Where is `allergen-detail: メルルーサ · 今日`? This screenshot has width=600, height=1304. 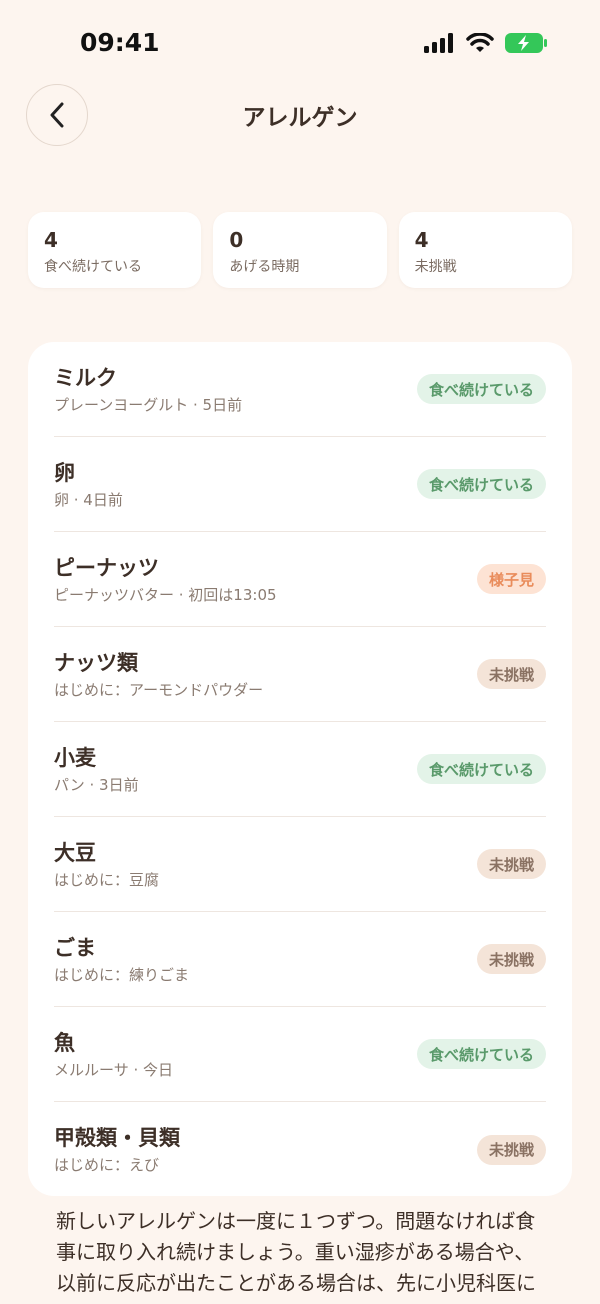
allergen-detail: メルルーサ · 今日 is located at coordinates (114, 1069).